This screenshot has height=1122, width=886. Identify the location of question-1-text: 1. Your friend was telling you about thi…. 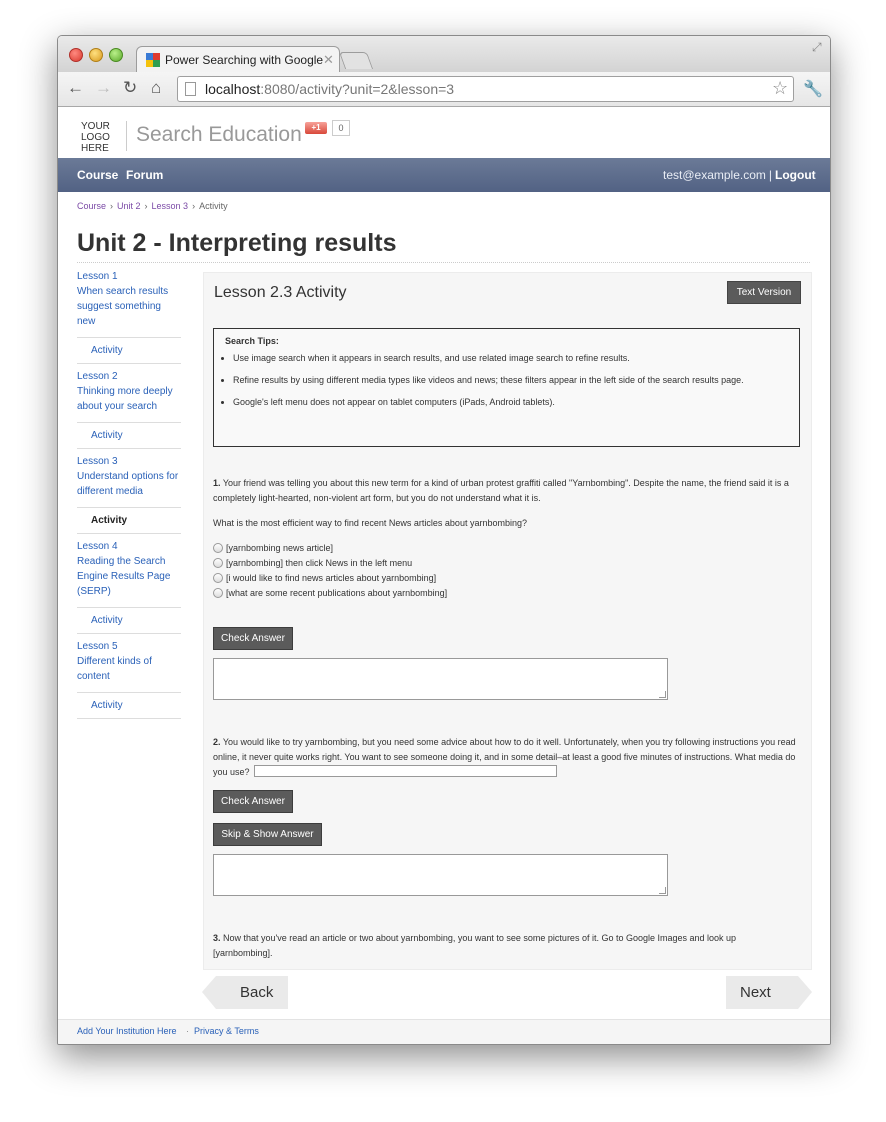
(501, 490).